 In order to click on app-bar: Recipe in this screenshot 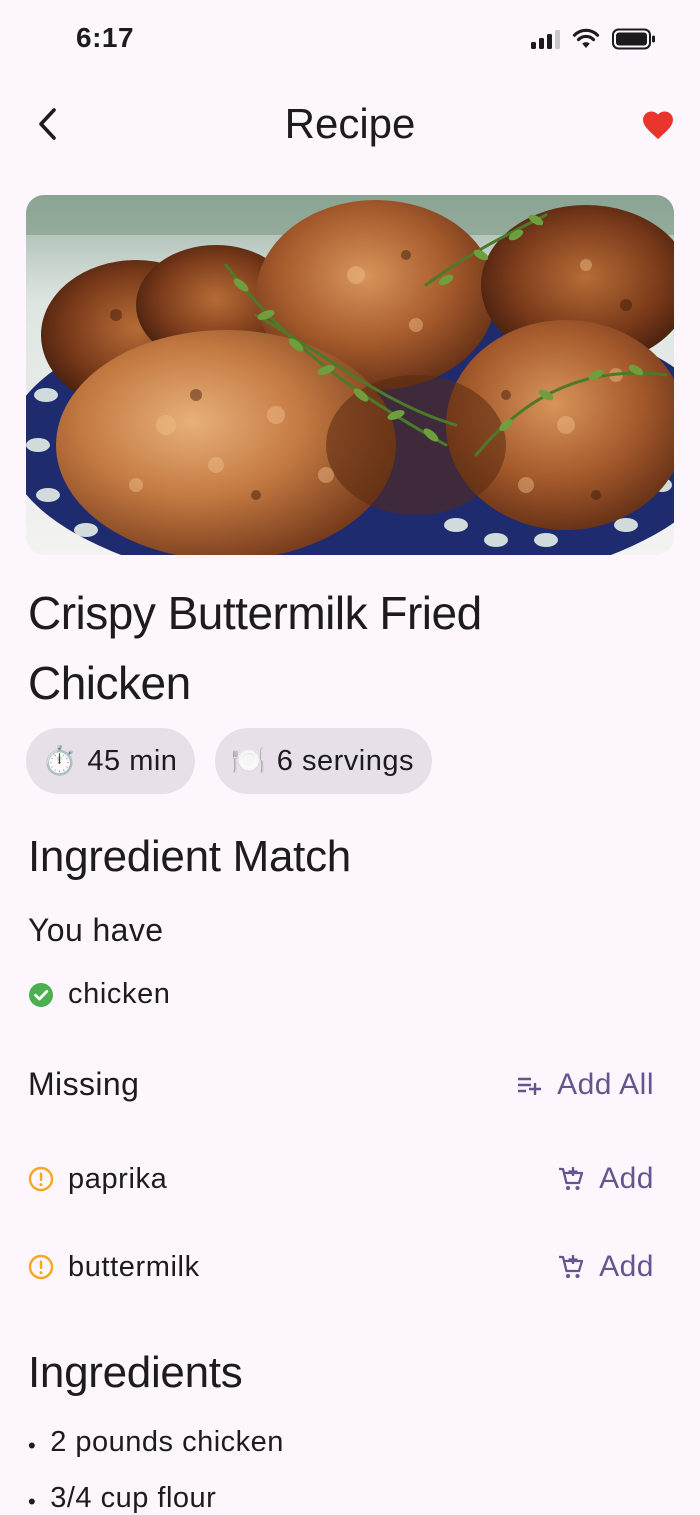, I will do `click(350, 125)`.